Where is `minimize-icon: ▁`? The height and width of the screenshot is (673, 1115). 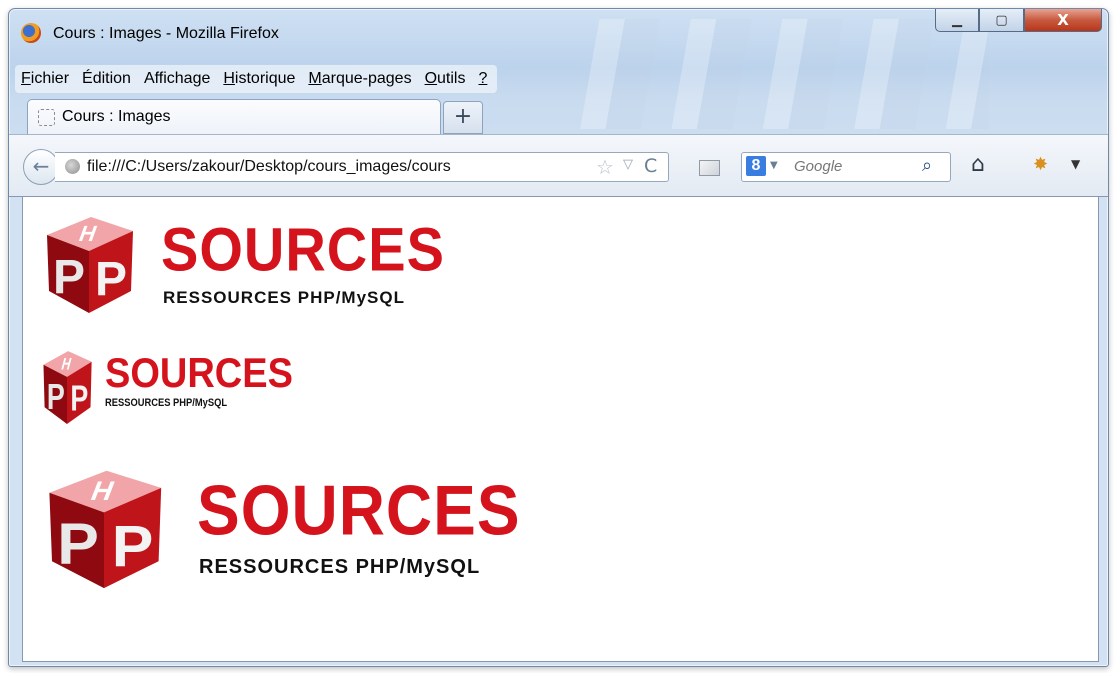
minimize-icon: ▁ is located at coordinates (957, 20).